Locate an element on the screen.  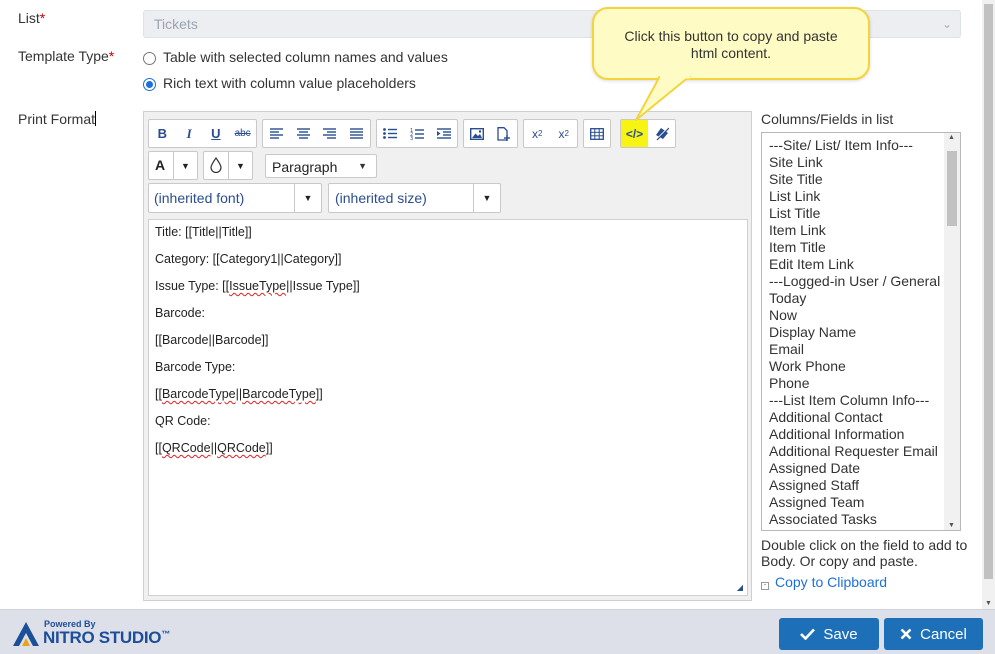
checkmark-icon is located at coordinates (808, 634).